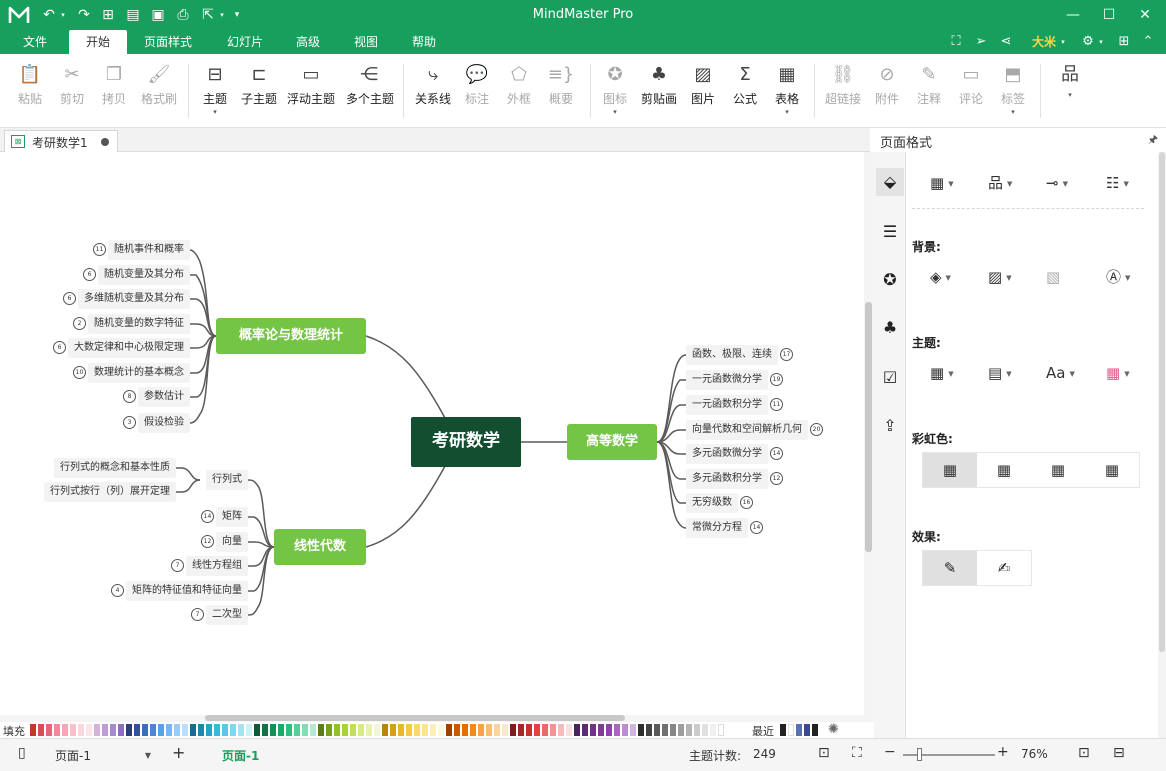  I want to click on hyperlink-button: ⛓ 超链接, so click(843, 92).